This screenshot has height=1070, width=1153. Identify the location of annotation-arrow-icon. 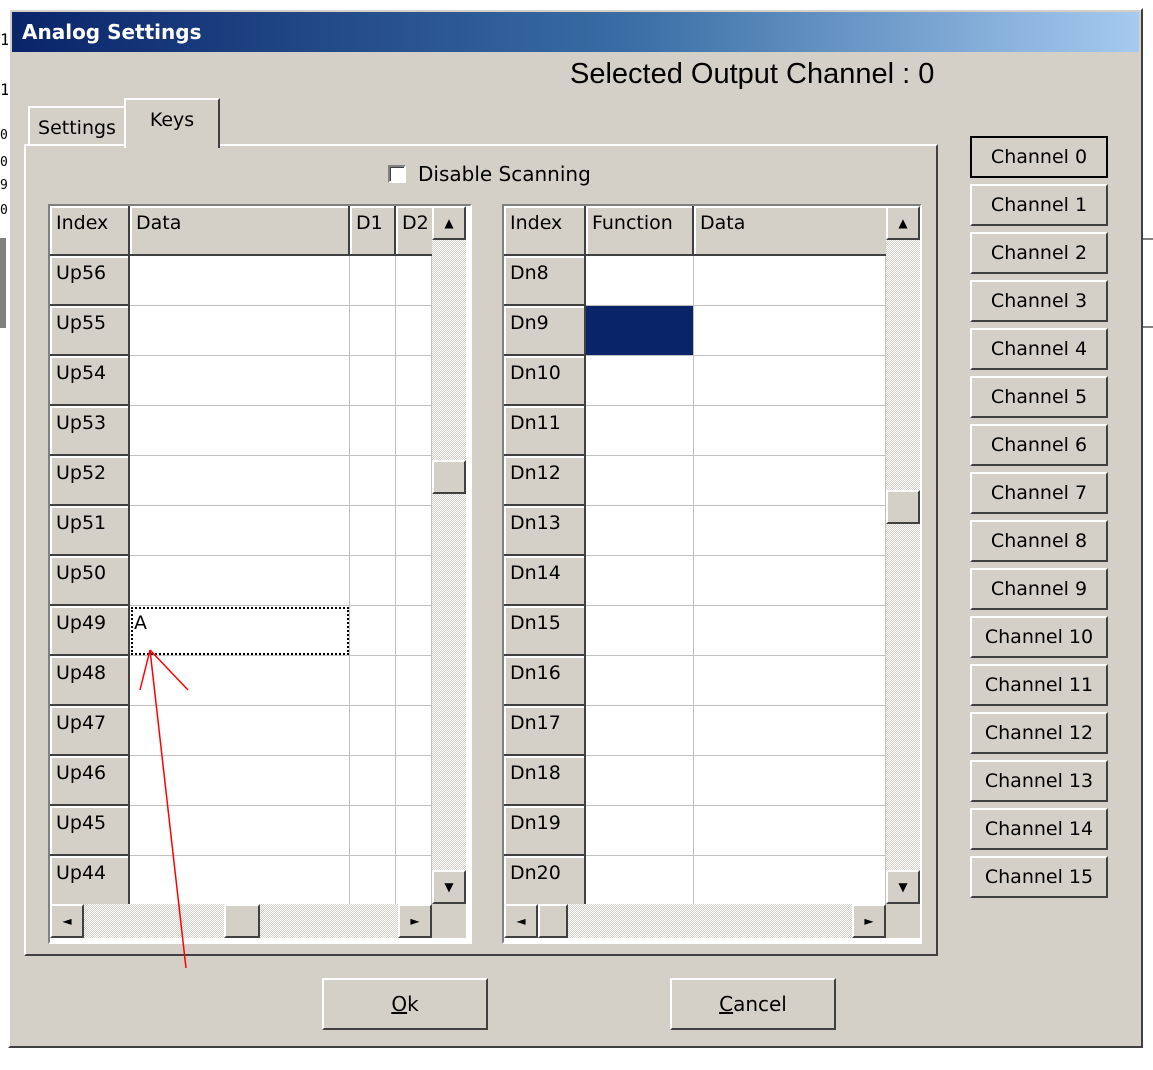
(164, 809).